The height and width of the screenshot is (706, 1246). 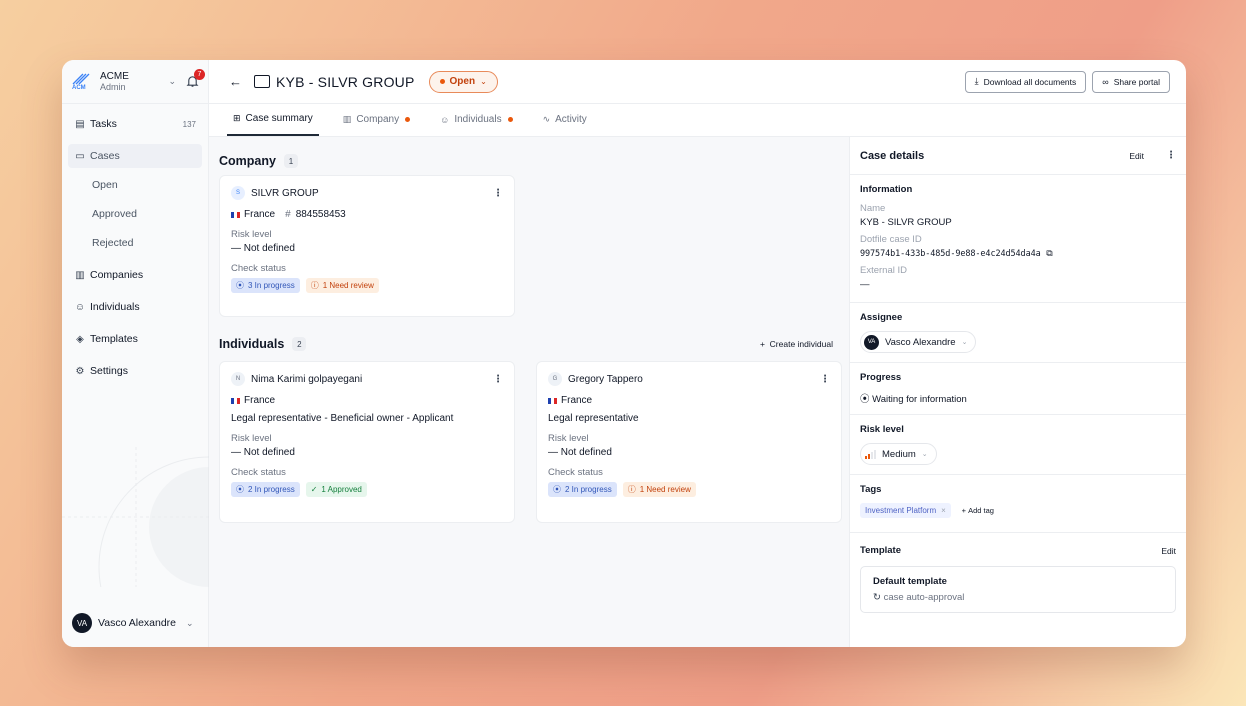 I want to click on section-title: Information, so click(x=886, y=189).